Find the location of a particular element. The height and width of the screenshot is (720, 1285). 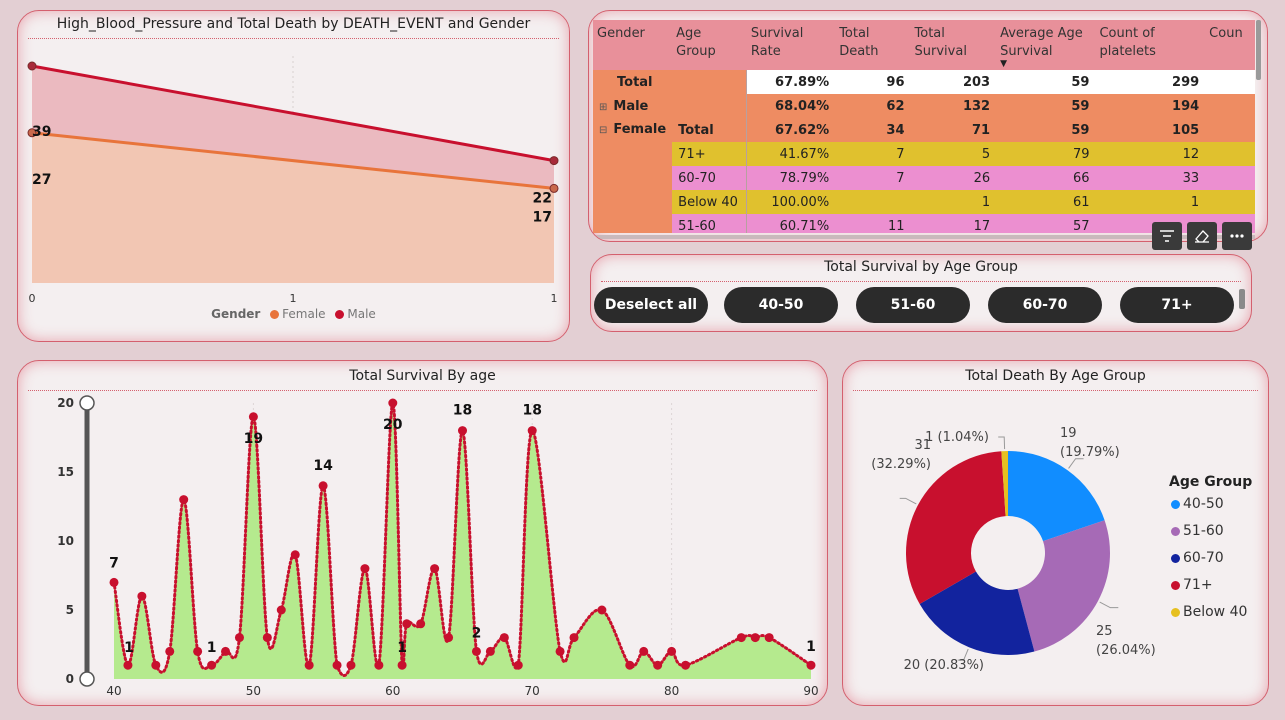

vertical-scrollbar is located at coordinates (1258, 50).